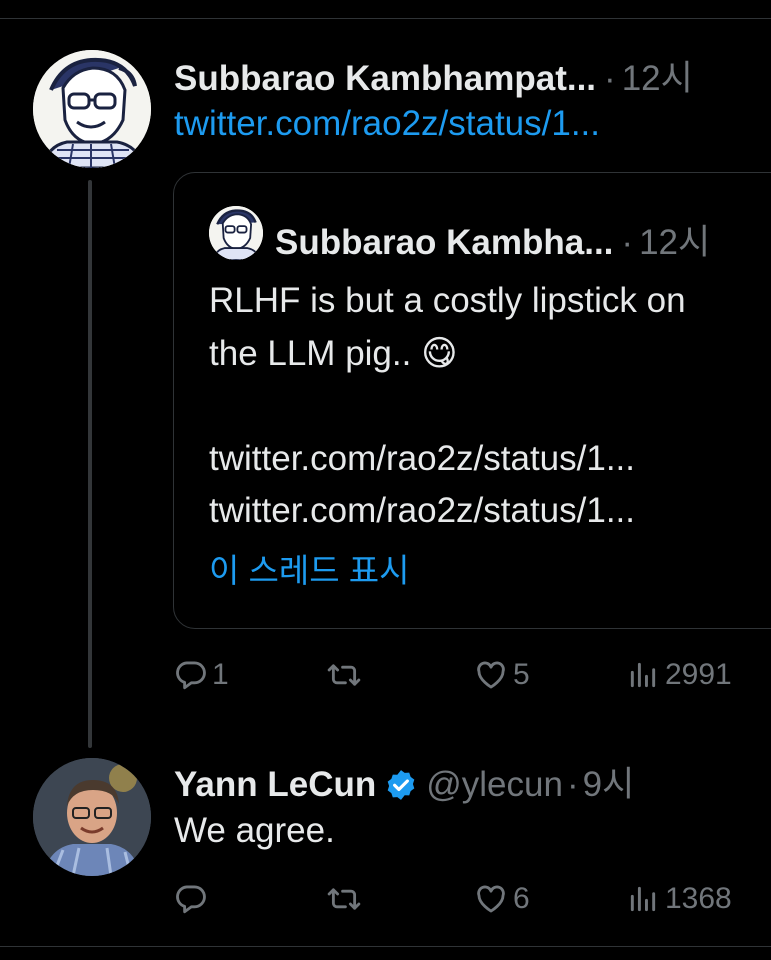 This screenshot has width=771, height=960. I want to click on quote-avatar-sketch-icon, so click(236, 233).